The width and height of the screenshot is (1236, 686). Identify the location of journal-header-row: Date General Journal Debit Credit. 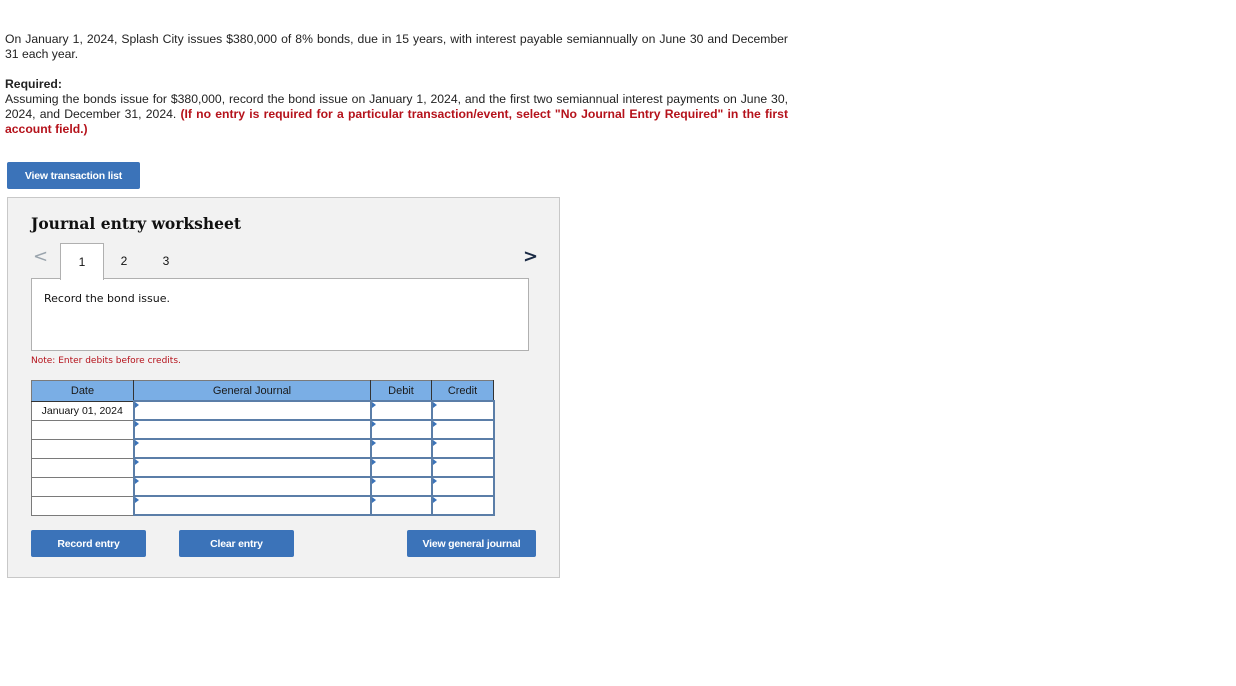
(262, 391).